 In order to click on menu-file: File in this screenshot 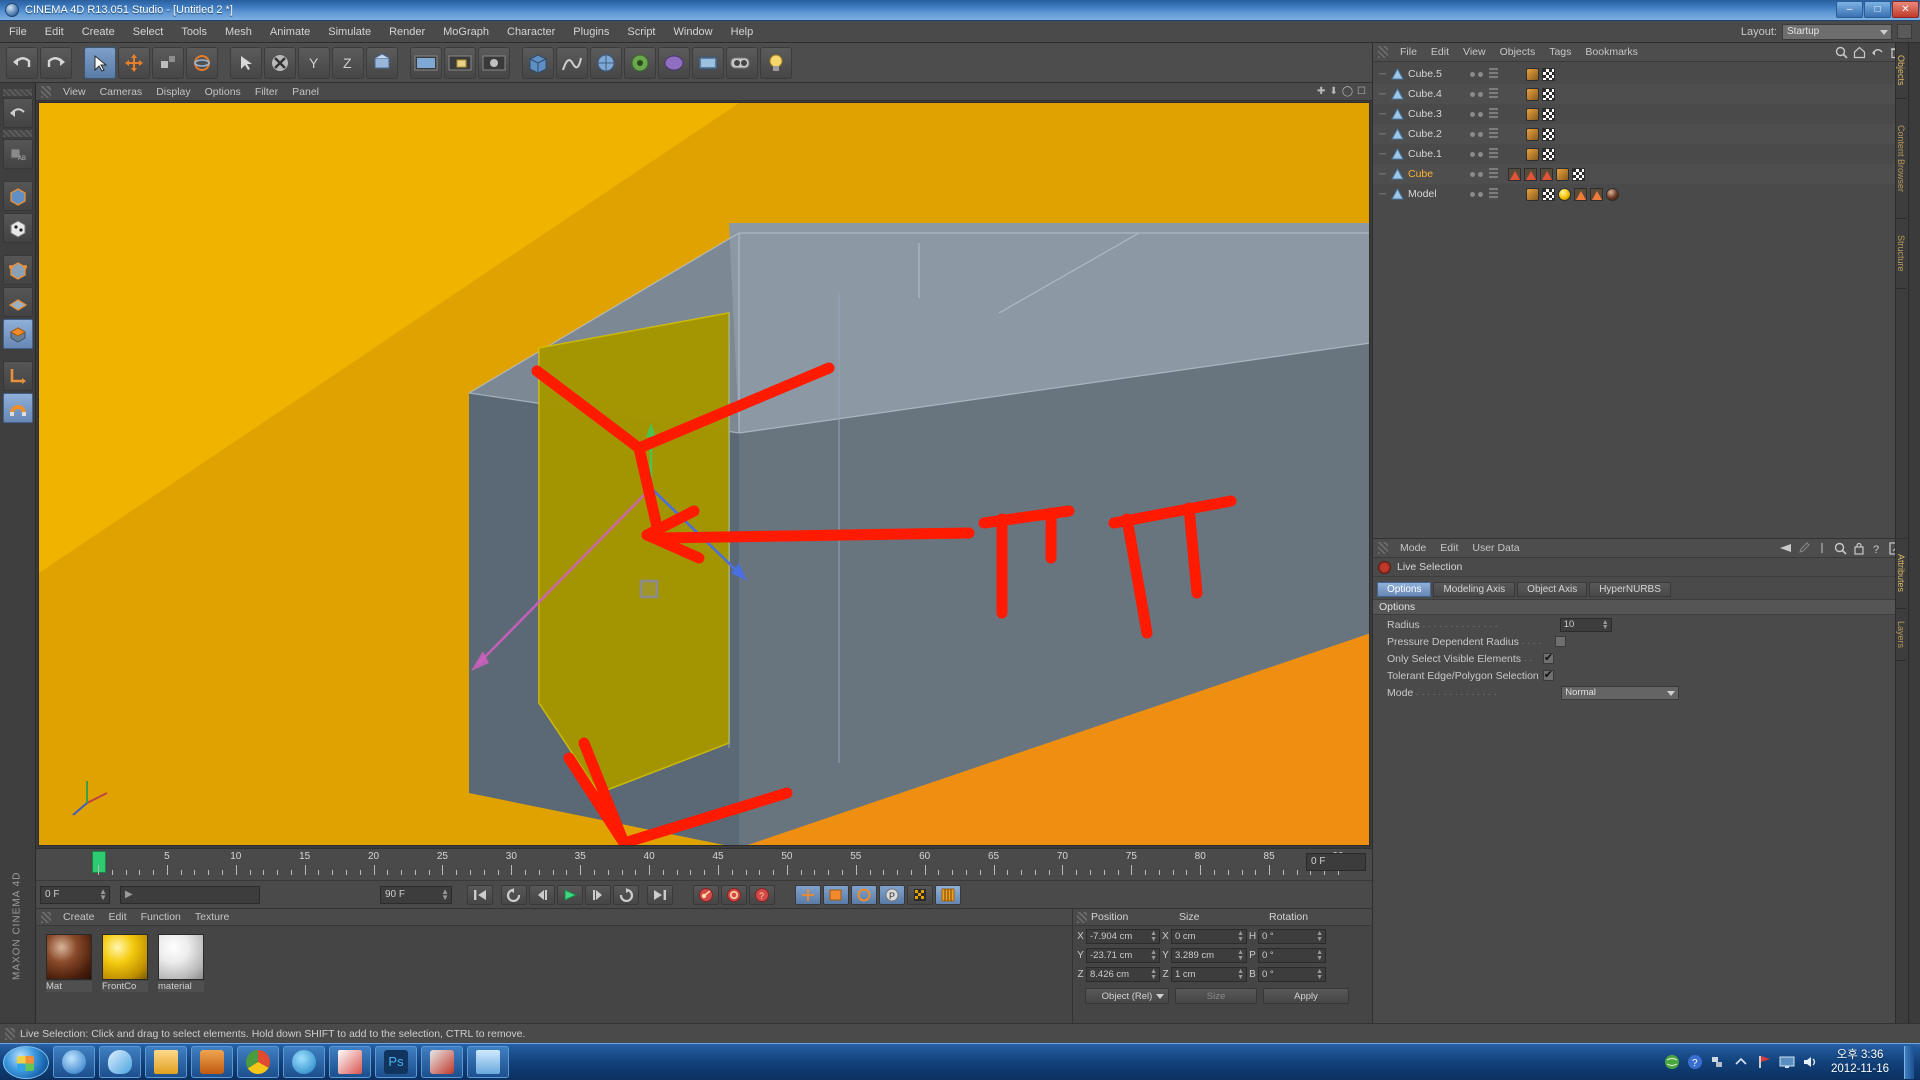, I will do `click(18, 32)`.